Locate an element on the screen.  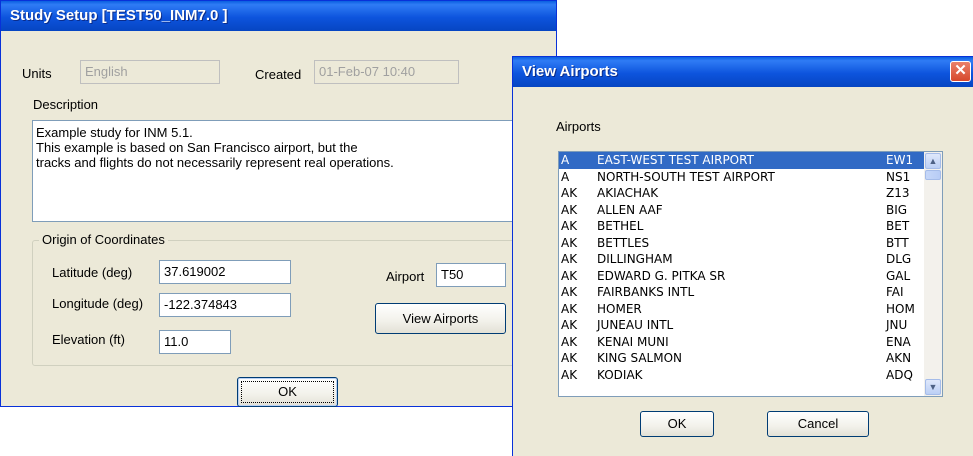
airport-code: DLG is located at coordinates (899, 259).